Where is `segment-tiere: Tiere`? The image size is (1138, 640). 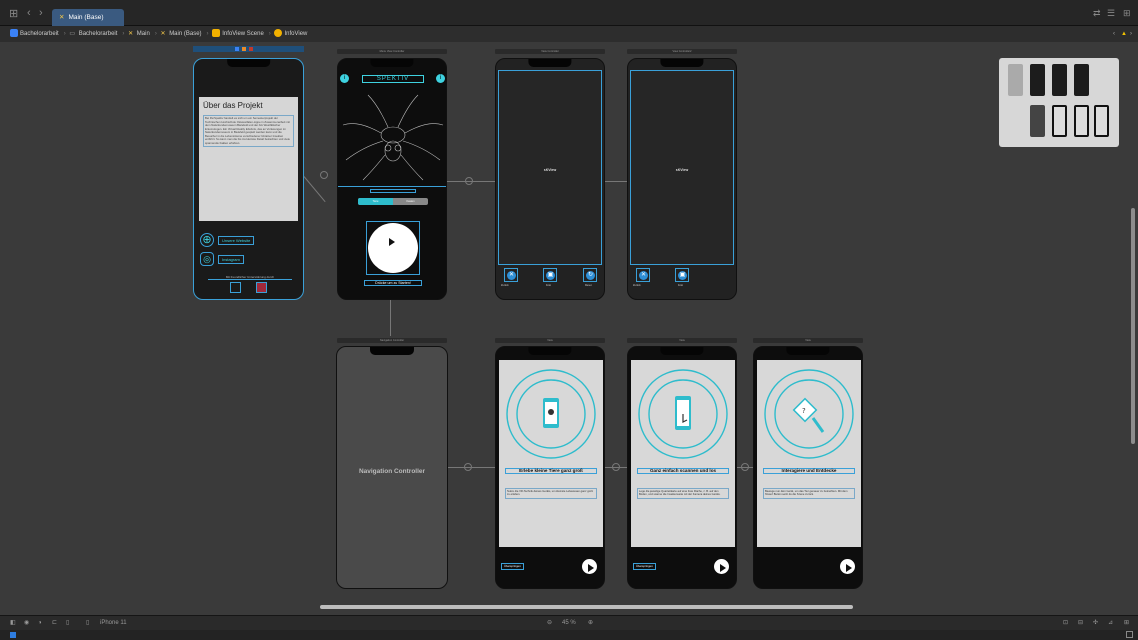 segment-tiere: Tiere is located at coordinates (375, 201).